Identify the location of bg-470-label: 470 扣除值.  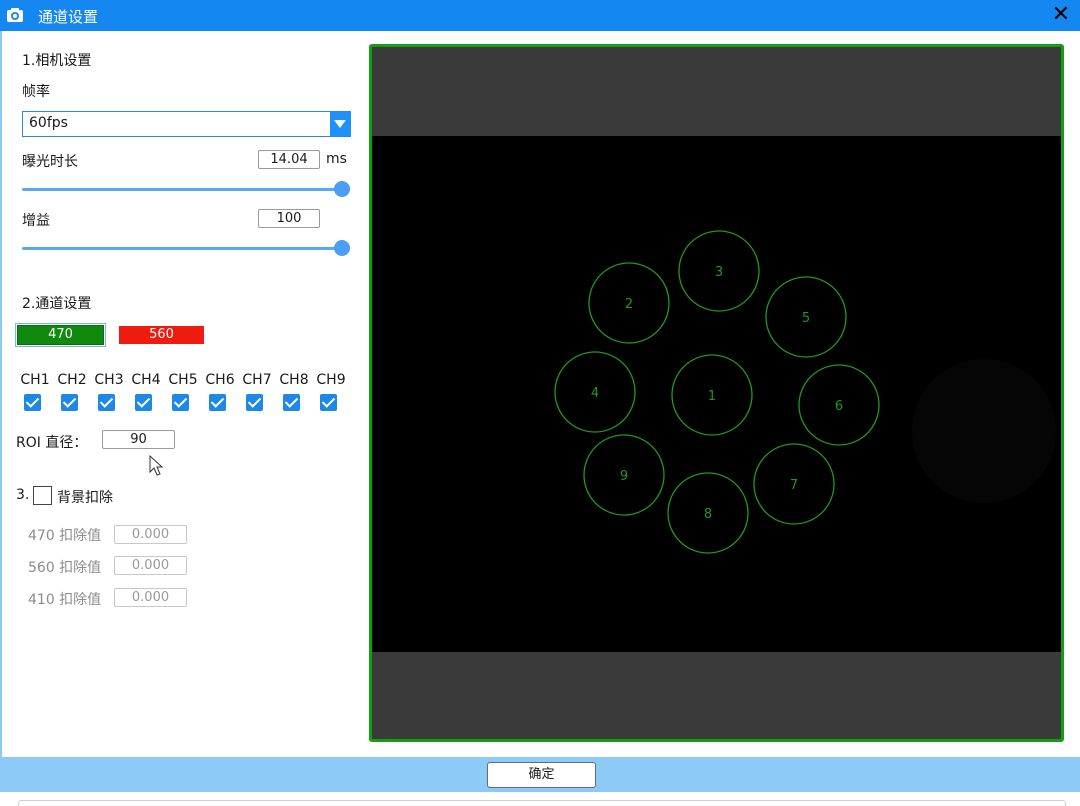
(65, 536).